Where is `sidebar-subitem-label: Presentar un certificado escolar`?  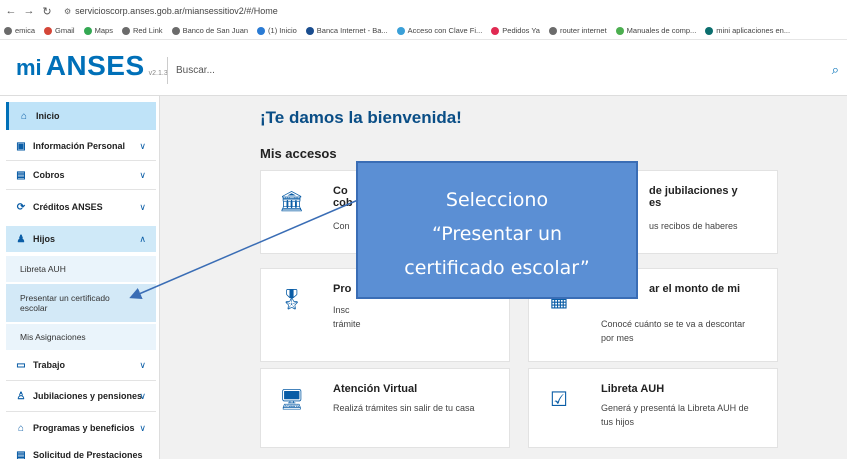 sidebar-subitem-label: Presentar un certificado escolar is located at coordinates (65, 303).